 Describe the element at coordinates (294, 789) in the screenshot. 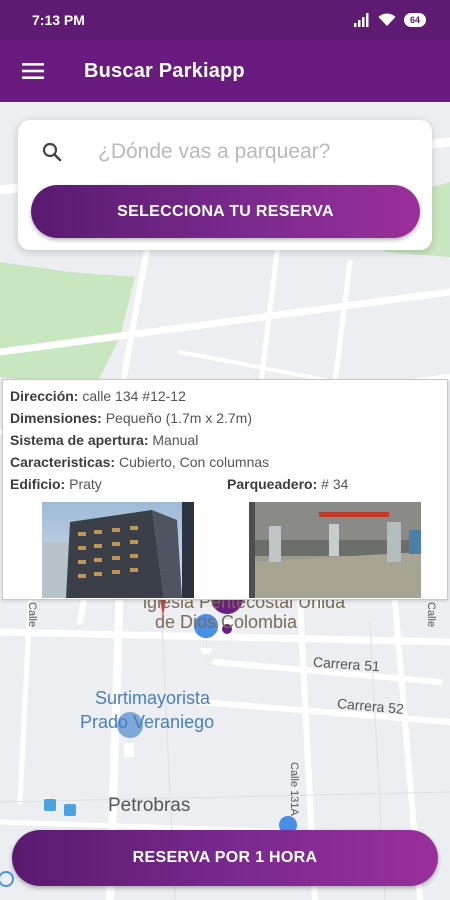

I see `map-label-calle-131a: Calle 131A` at that location.